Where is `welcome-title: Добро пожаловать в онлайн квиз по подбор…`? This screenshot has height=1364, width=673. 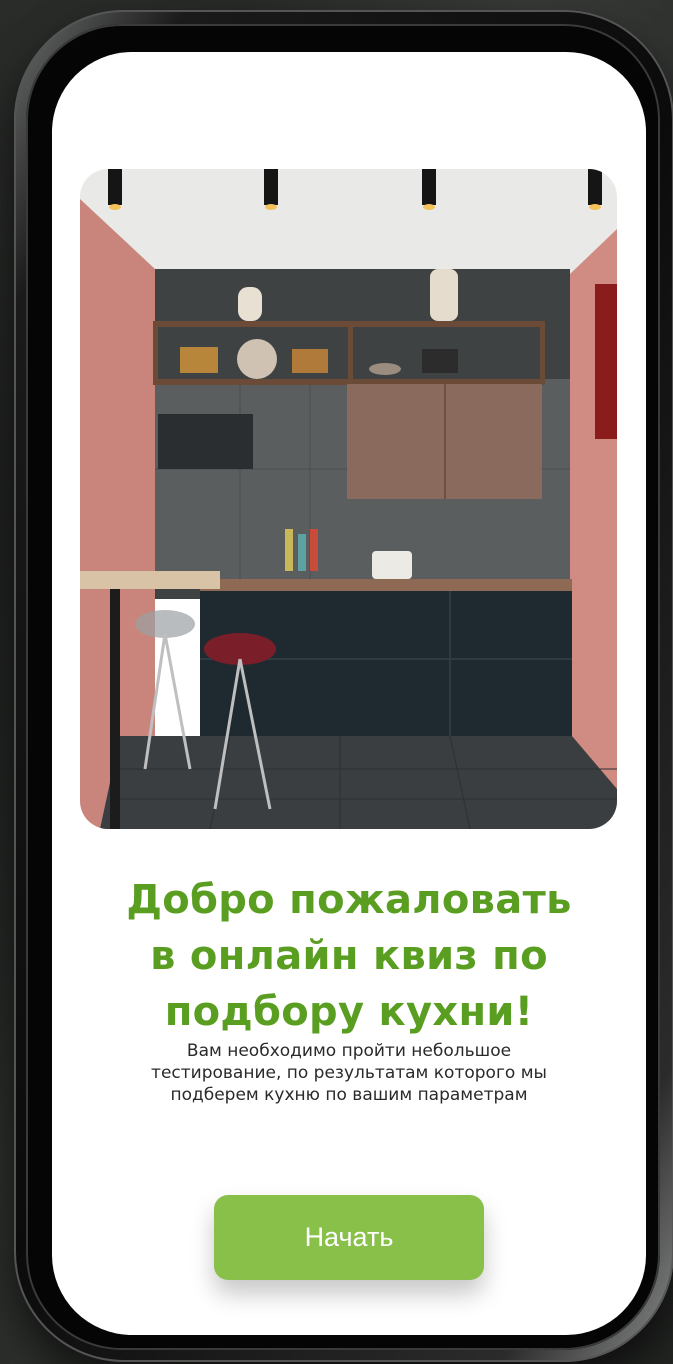
welcome-title: Добро пожаловать в онлайн квиз по подбор… is located at coordinates (349, 956).